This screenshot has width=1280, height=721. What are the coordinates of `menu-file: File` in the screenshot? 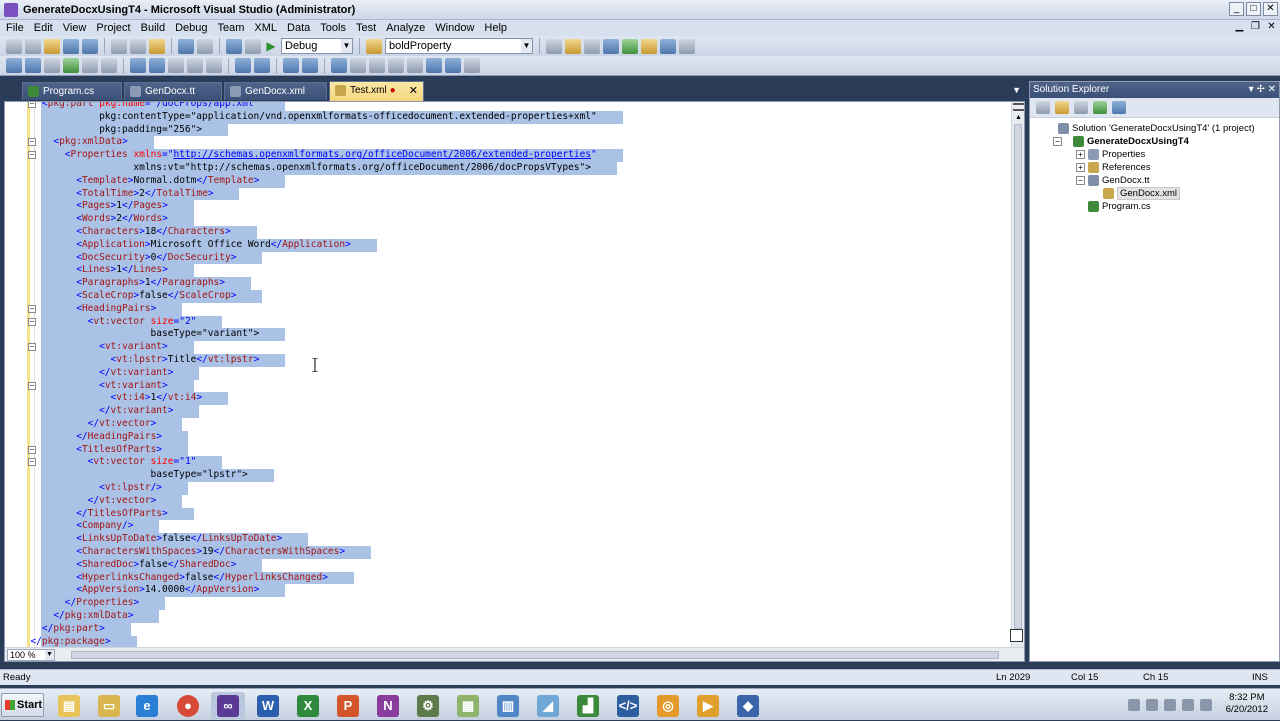 It's located at (16, 28).